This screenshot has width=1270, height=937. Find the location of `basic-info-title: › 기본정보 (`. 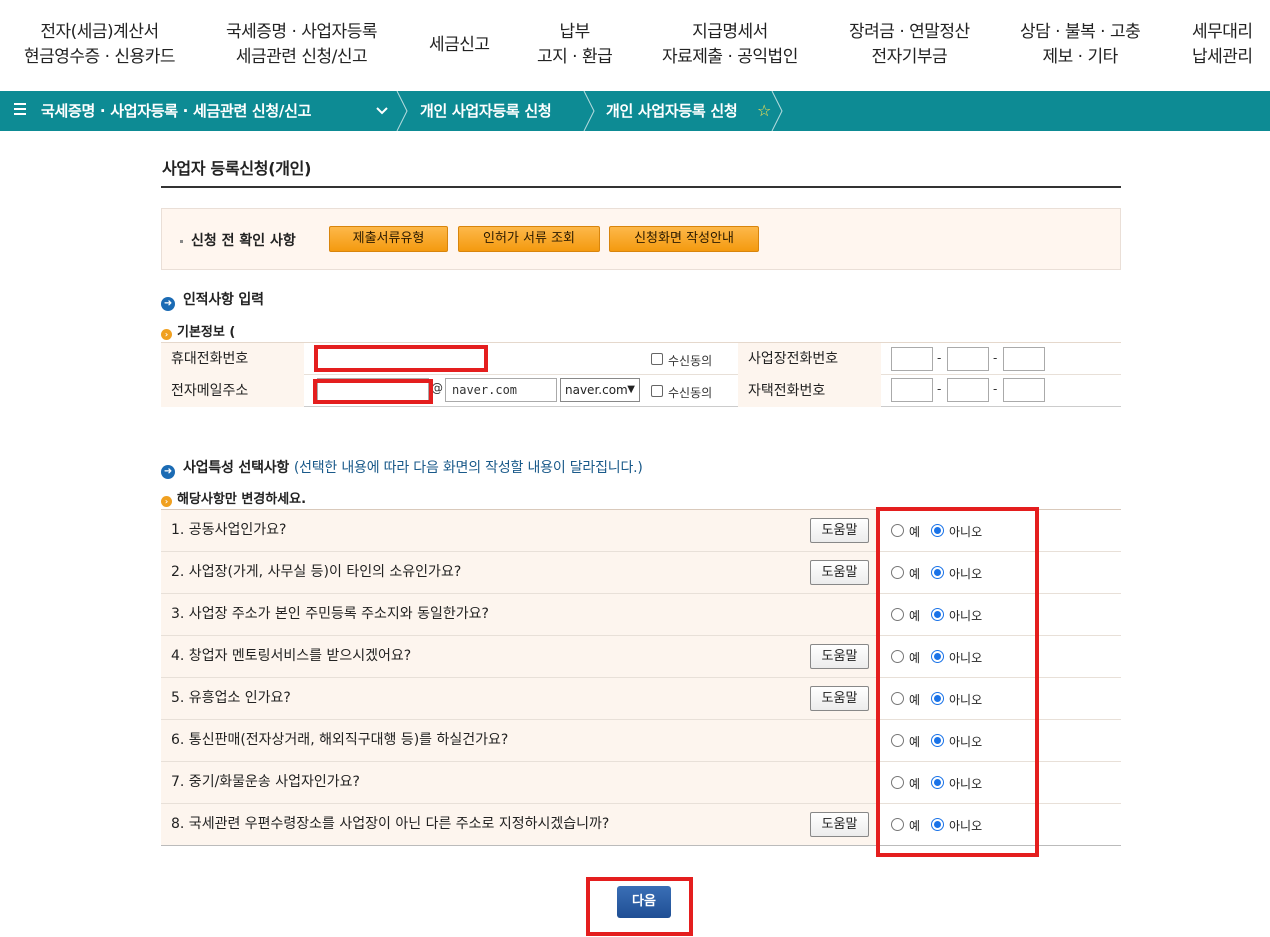

basic-info-title: › 기본정보 ( is located at coordinates (198, 330).